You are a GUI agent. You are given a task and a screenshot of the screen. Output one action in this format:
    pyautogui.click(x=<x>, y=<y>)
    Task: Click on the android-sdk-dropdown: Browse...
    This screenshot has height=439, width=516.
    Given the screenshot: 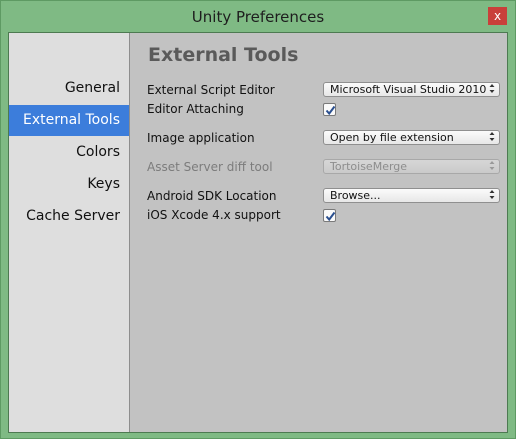 What is the action you would take?
    pyautogui.click(x=411, y=195)
    